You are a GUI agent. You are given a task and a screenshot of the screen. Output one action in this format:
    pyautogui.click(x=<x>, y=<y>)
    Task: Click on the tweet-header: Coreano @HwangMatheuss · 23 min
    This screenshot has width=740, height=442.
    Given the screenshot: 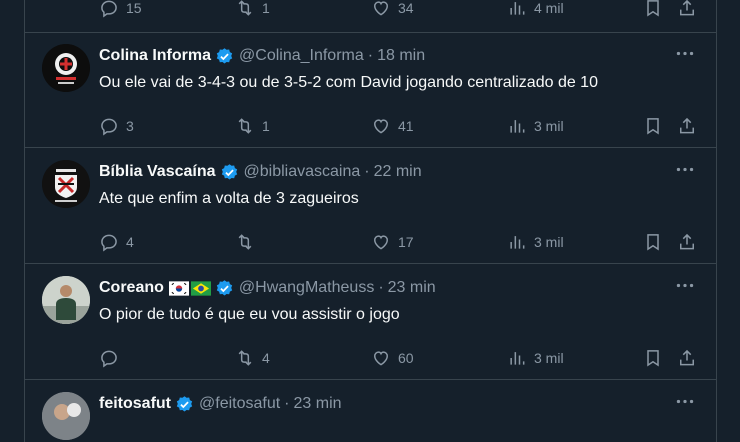 What is the action you would take?
    pyautogui.click(x=267, y=288)
    